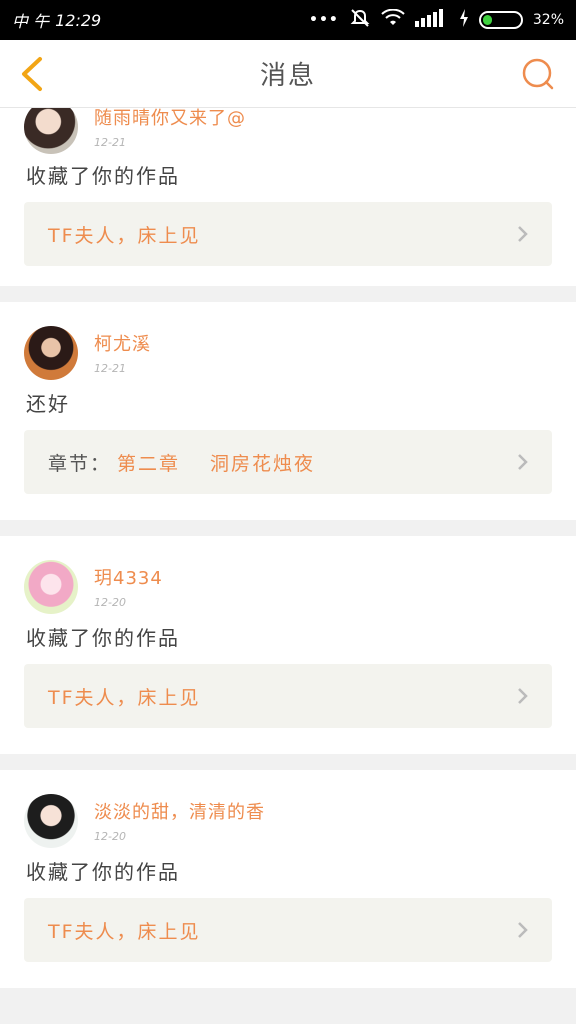  Describe the element at coordinates (80, 463) in the screenshot. I see `chapter-label: 章节：` at that location.